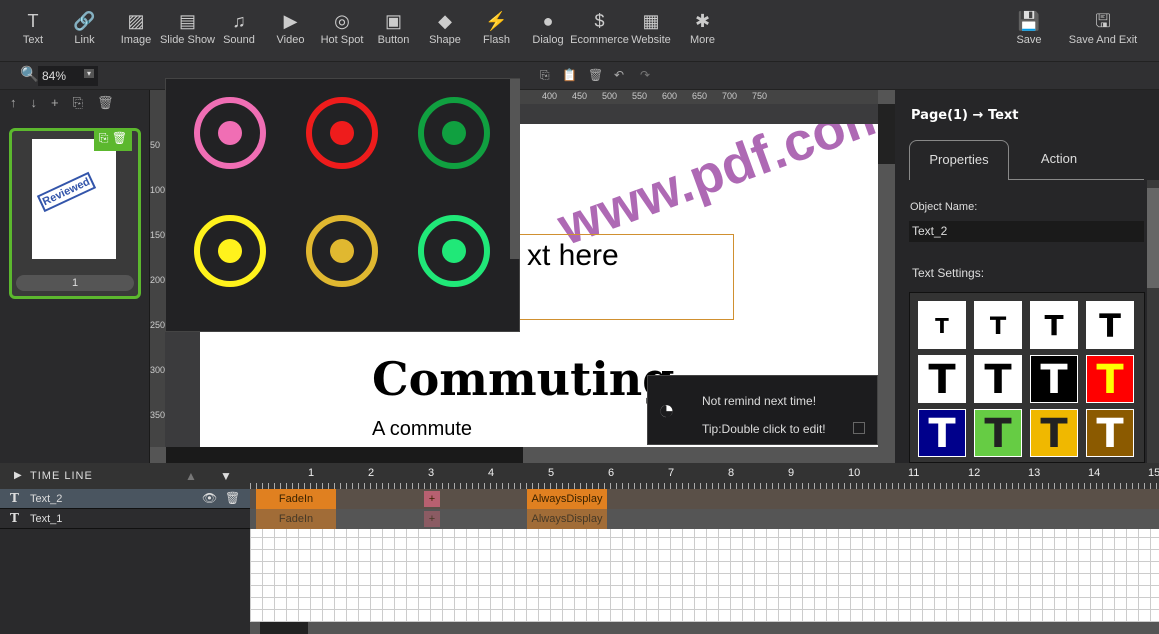  I want to click on move-up-icon: ▲, so click(191, 476).